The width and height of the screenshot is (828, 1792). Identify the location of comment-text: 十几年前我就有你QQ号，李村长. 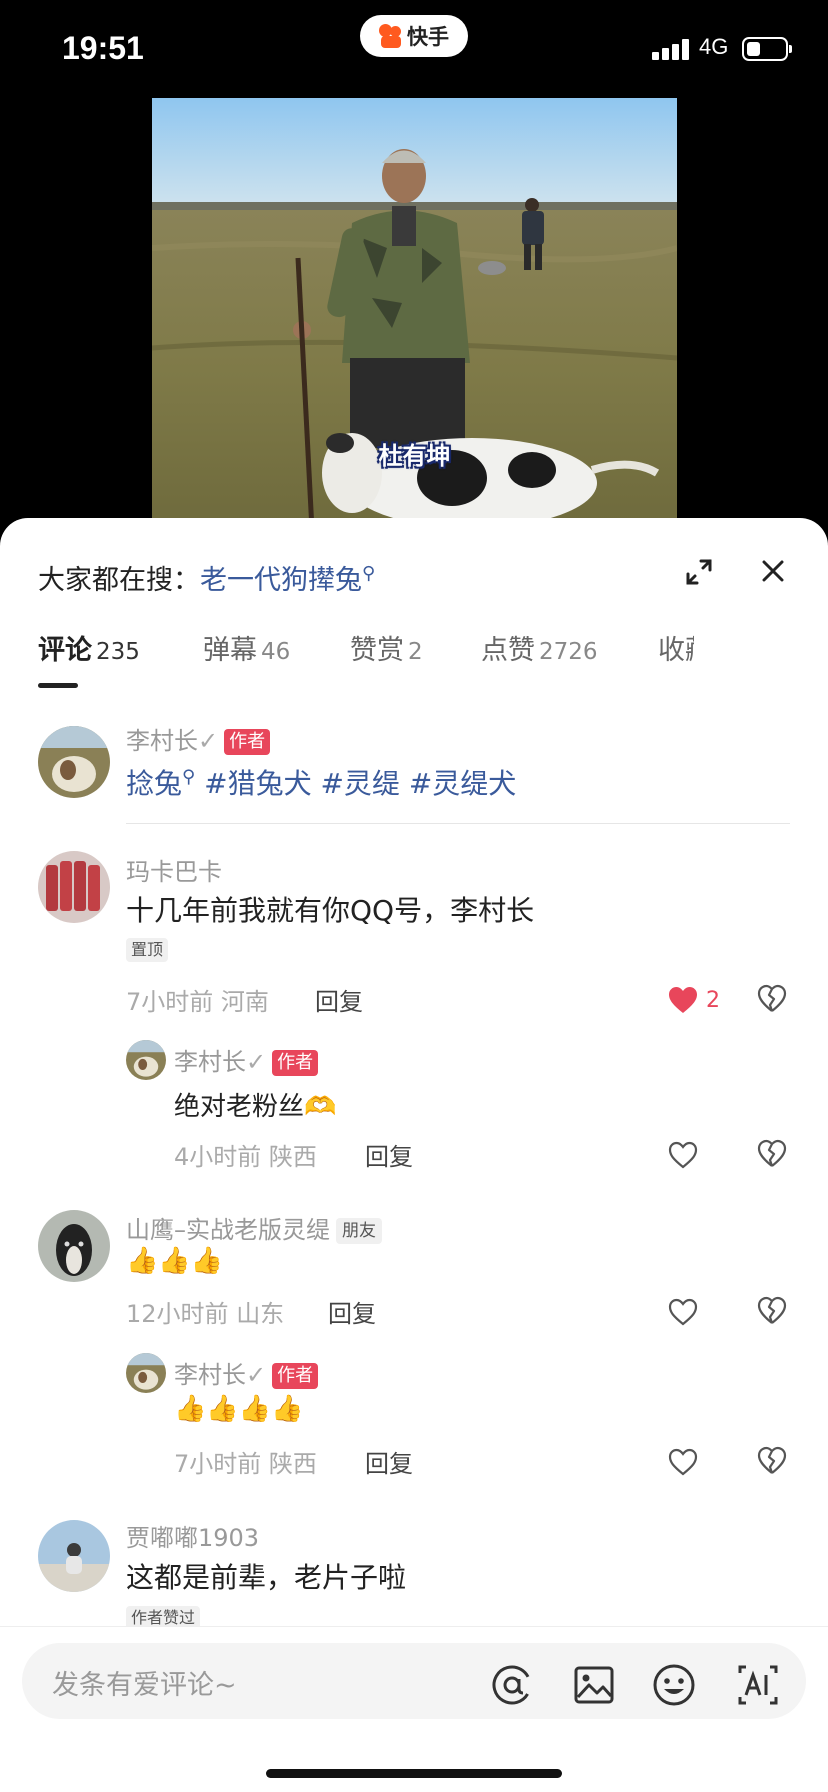
(330, 910).